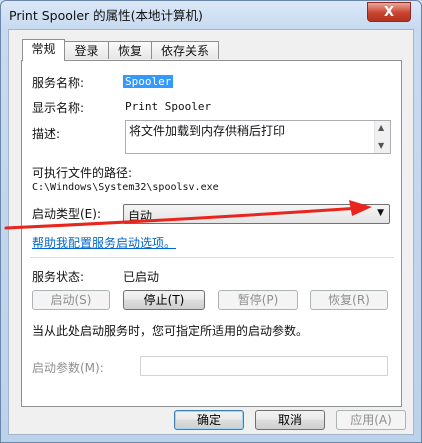 This screenshot has width=422, height=443. I want to click on tab-general: 常规, so click(43, 50).